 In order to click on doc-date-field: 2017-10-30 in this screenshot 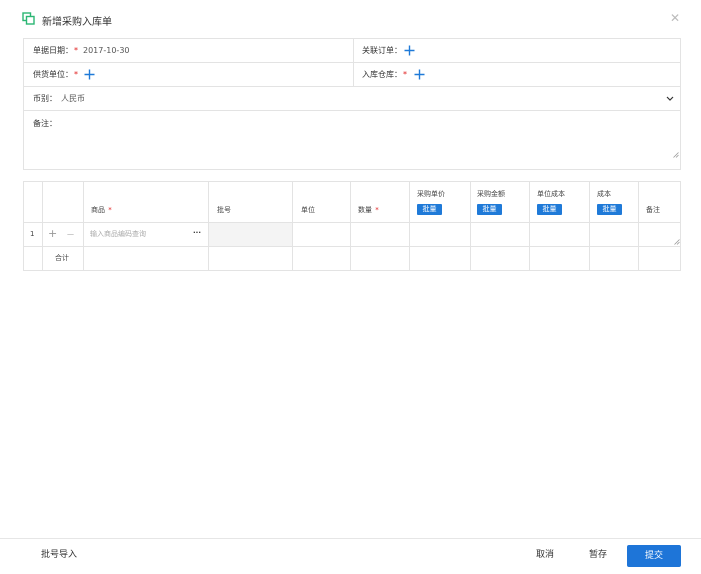, I will do `click(106, 51)`.